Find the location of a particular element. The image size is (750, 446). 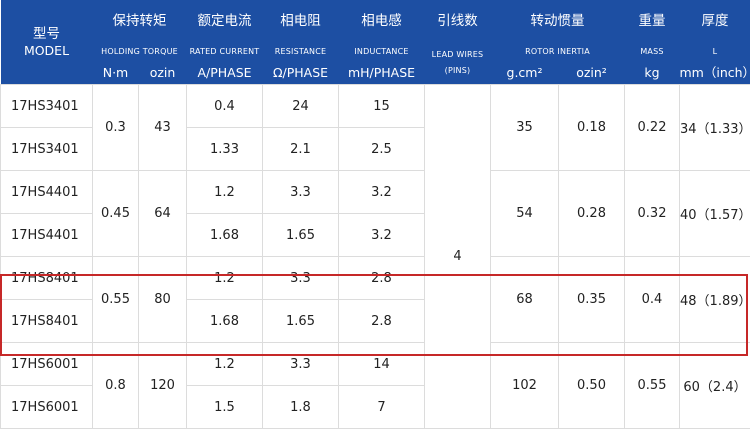

inertia-ozin-cell: 0.28 is located at coordinates (591, 213).